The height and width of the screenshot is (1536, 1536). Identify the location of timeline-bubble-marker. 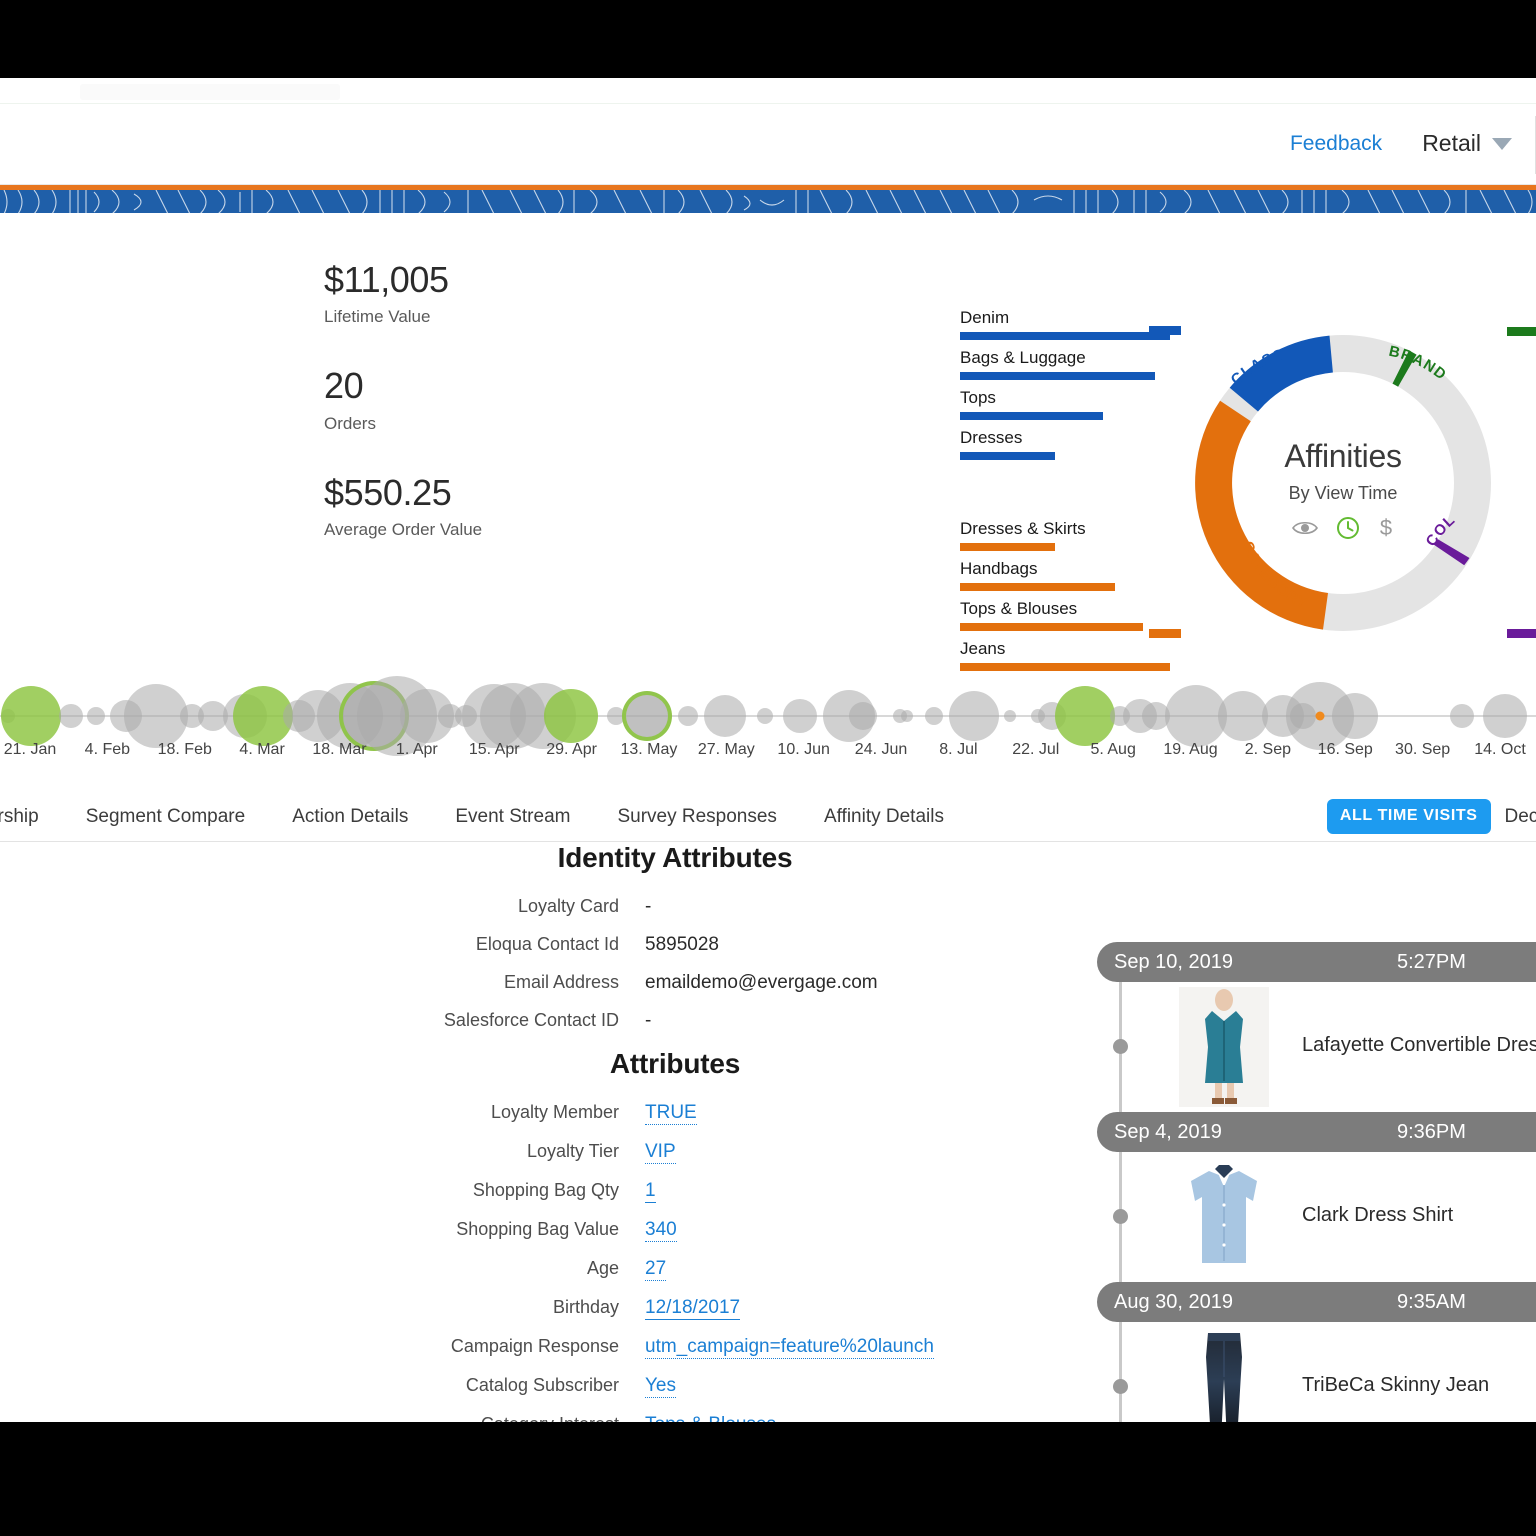
(1320, 716).